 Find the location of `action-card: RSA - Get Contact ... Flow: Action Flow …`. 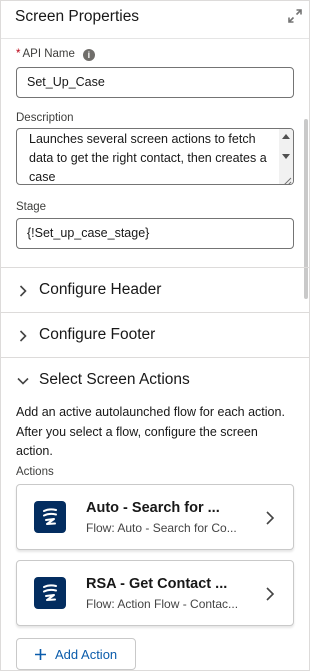

action-card: RSA - Get Contact ... Flow: Action Flow … is located at coordinates (155, 593).